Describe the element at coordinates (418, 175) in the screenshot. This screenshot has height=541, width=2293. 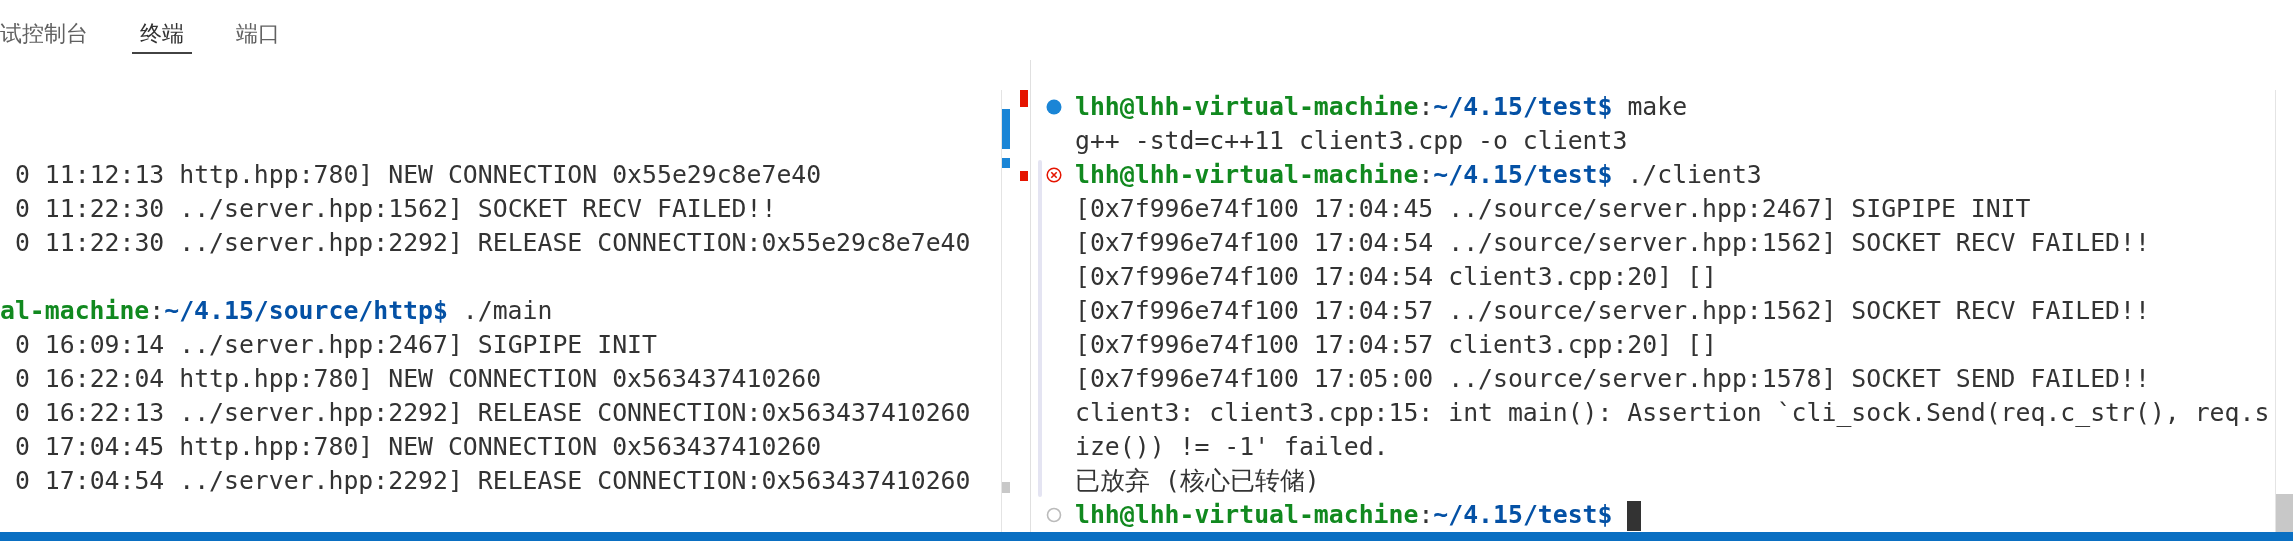
I see `output-line: 0 11:12:13 http.hpp:780] NEW CONNECTION 0x55e29c8e7e40` at that location.